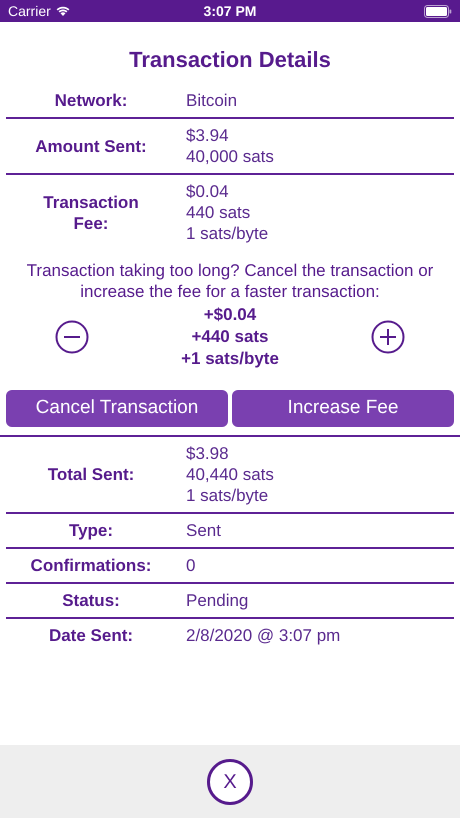  I want to click on action-button: Cancel Transaction, so click(117, 408).